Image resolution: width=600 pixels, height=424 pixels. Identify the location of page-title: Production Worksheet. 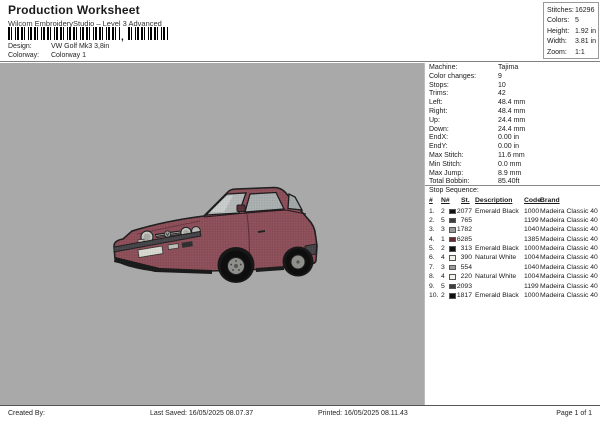
(74, 10).